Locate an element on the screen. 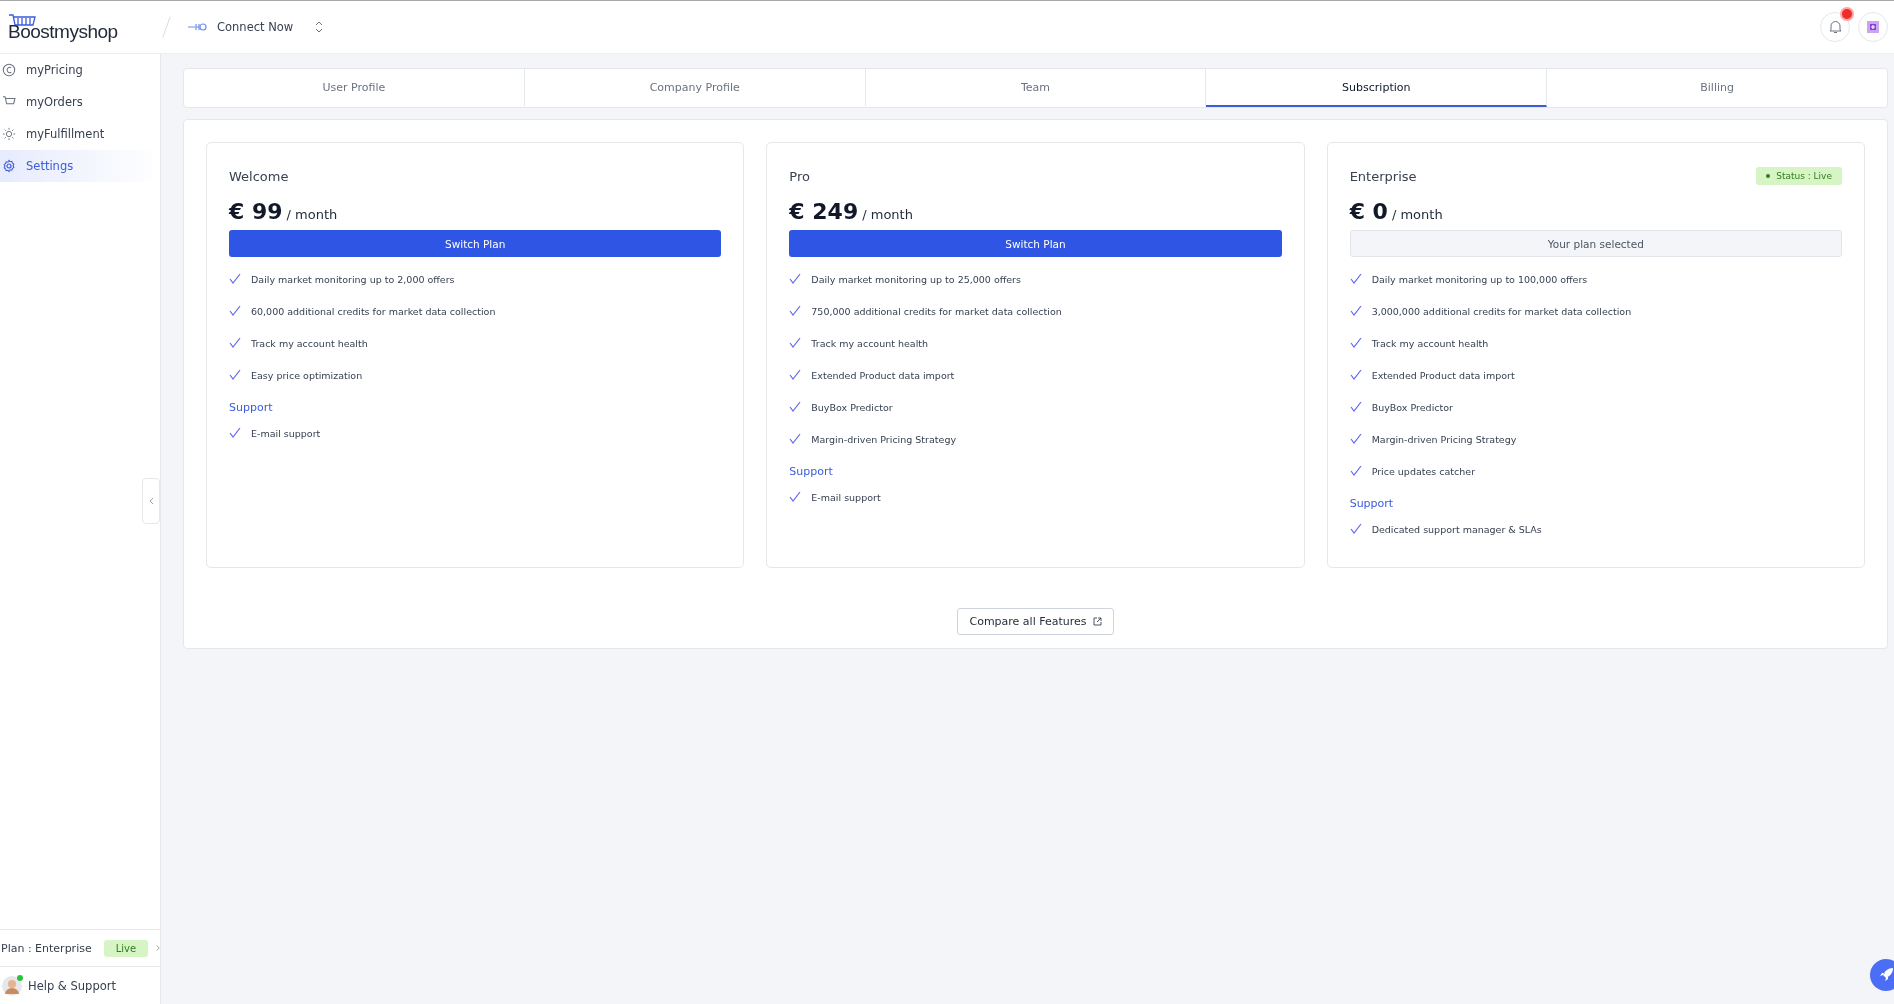 This screenshot has height=1004, width=1894. feature-text: 3,000,000 additional credits for market data collection is located at coordinates (1501, 311).